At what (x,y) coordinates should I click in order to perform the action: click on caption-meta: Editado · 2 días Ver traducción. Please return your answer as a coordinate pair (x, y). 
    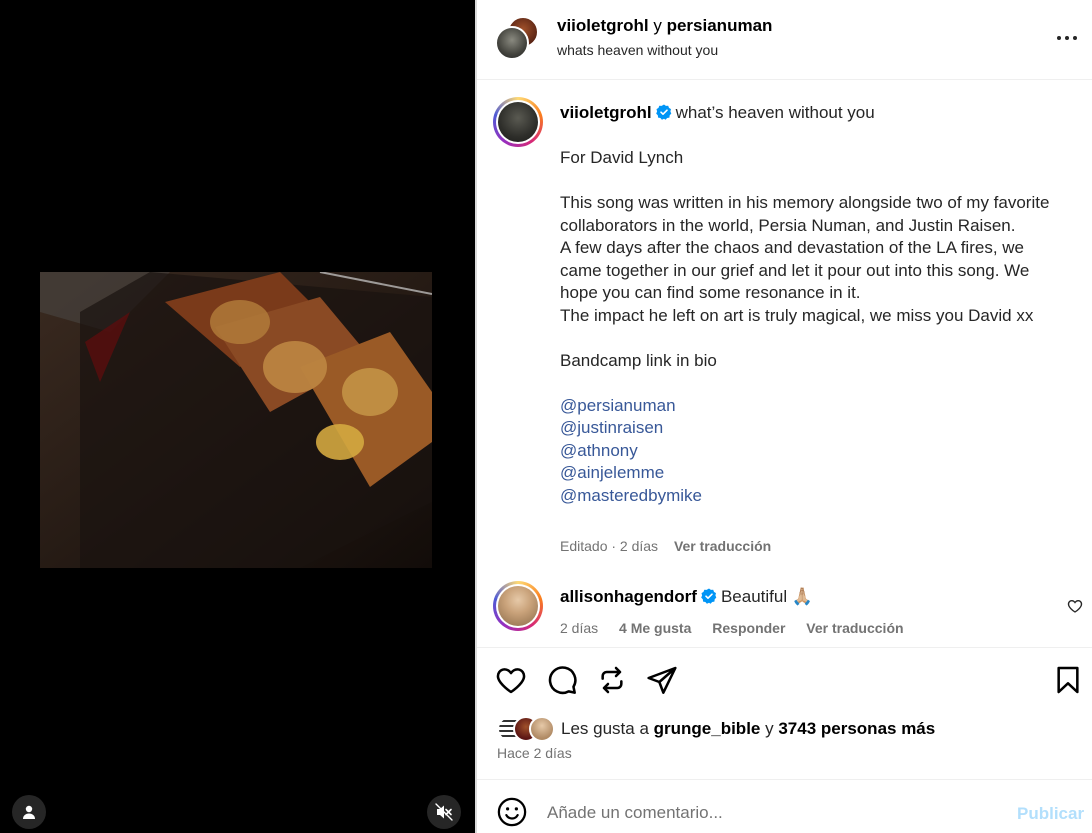
    Looking at the image, I should click on (665, 546).